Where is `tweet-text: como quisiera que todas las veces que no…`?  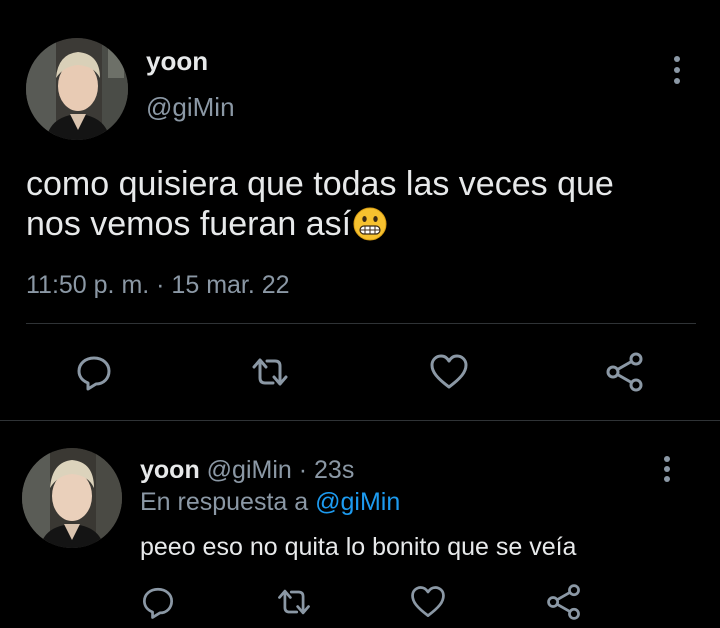
tweet-text: como quisiera que todas las veces que no… is located at coordinates (361, 204).